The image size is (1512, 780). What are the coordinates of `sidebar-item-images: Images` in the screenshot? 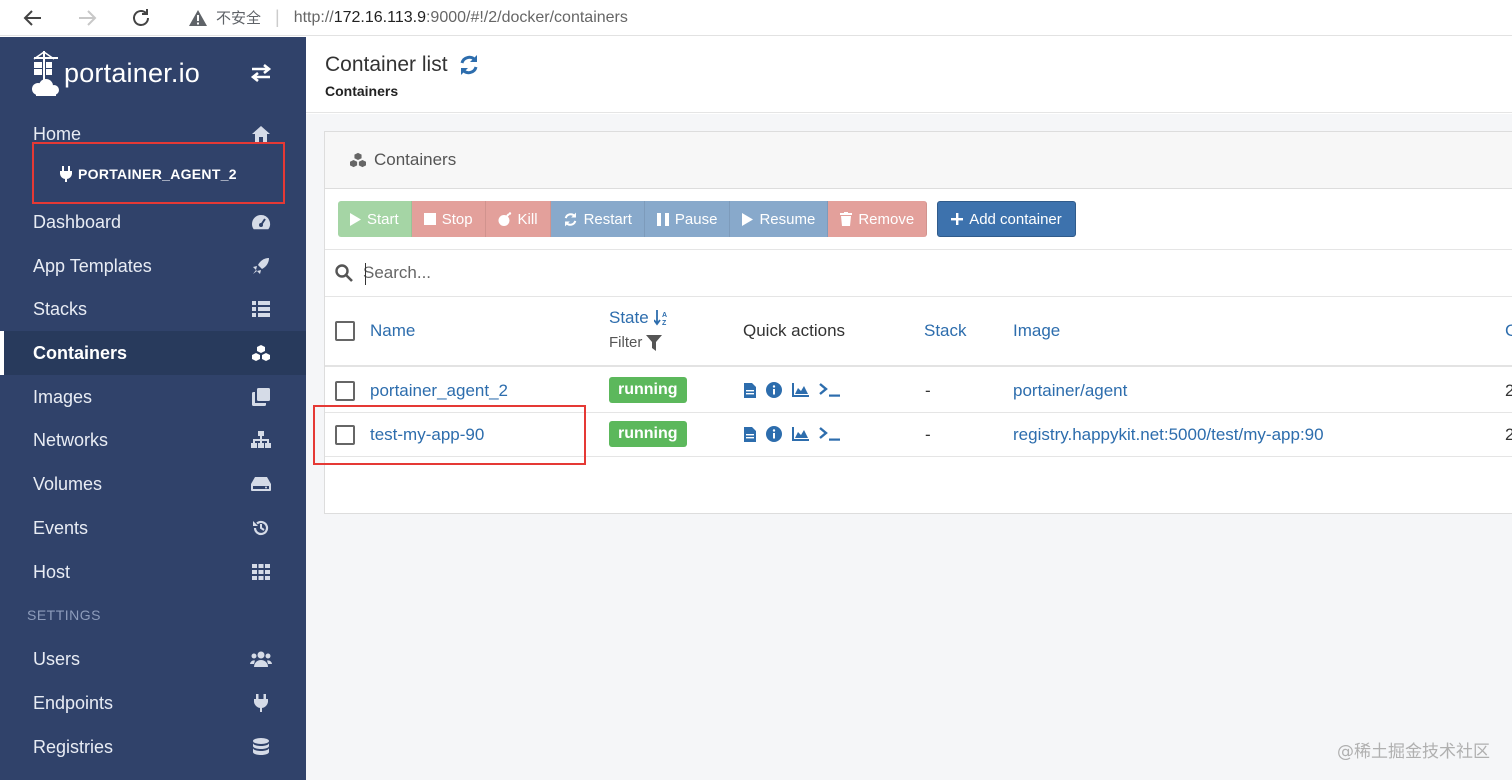 It's located at (153, 397).